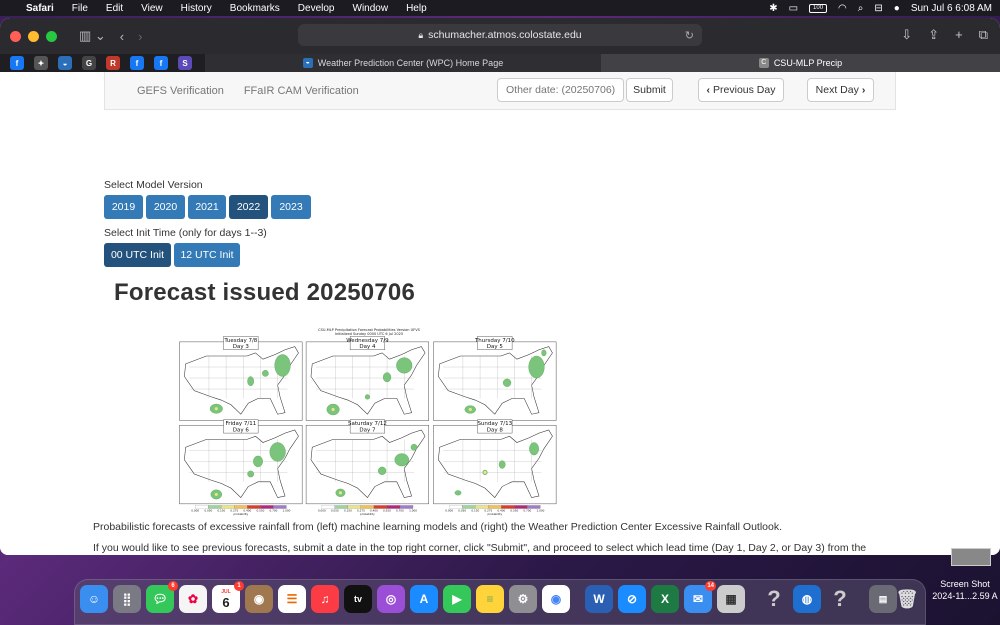 This screenshot has width=1000, height=625. I want to click on nav-gefs-verification: GEFS Verification, so click(180, 91).